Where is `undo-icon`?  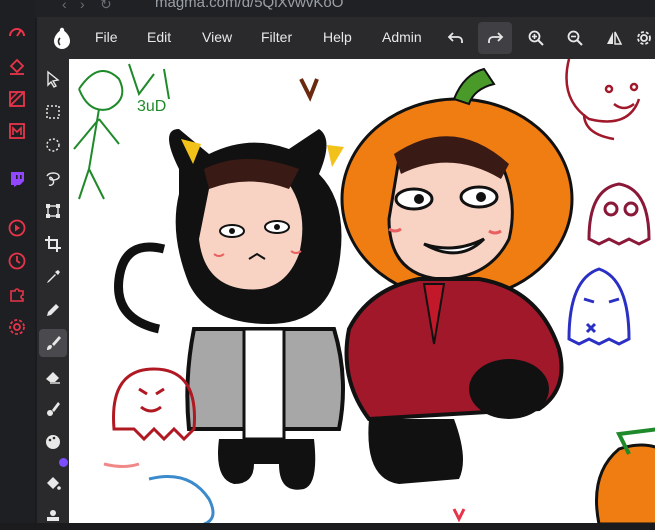 undo-icon is located at coordinates (456, 38).